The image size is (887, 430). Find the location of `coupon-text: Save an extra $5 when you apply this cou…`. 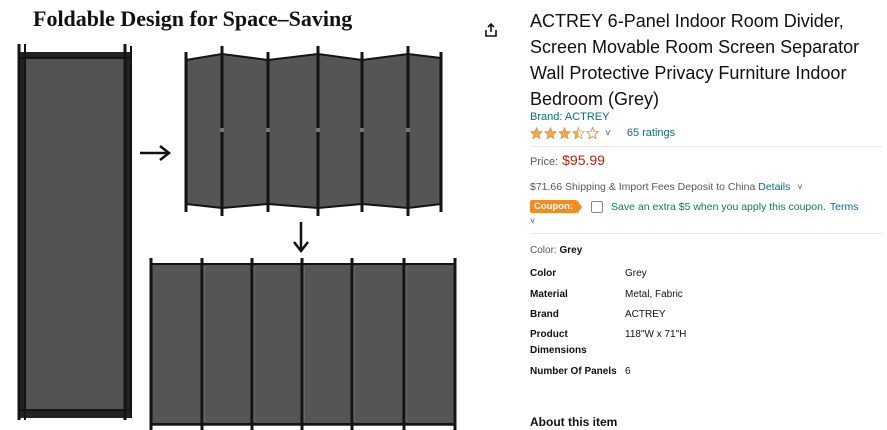

coupon-text: Save an extra $5 when you apply this cou… is located at coordinates (718, 207).